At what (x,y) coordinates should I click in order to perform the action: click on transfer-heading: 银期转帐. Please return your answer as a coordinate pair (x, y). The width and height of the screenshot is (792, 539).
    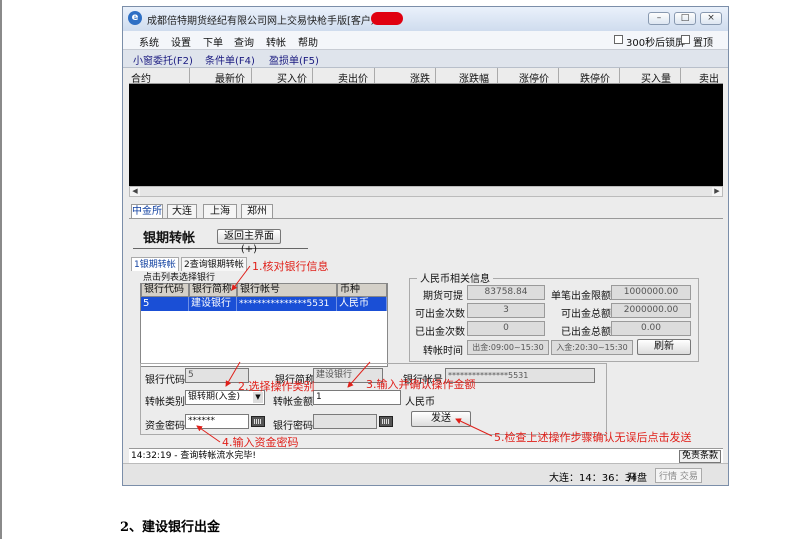
    Looking at the image, I should click on (169, 238).